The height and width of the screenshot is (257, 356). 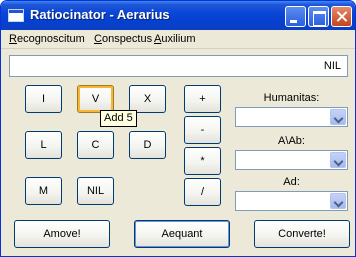 I want to click on button-tooltip: Add 5, so click(x=118, y=118).